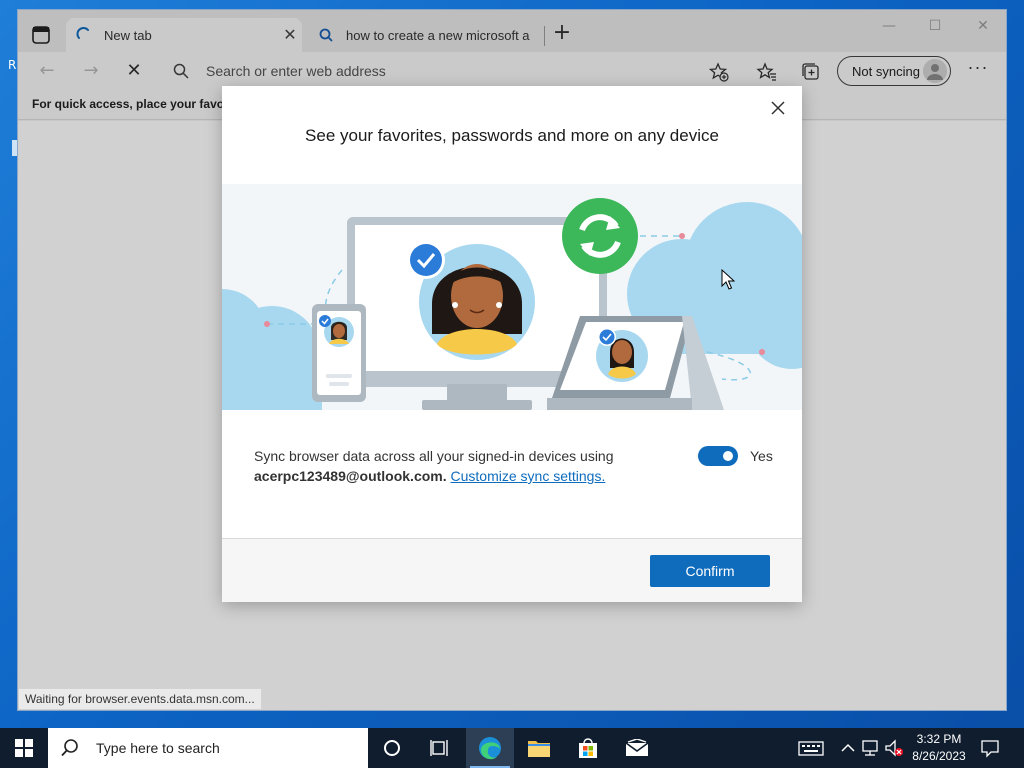 The height and width of the screenshot is (768, 1024). I want to click on volume-muted-icon, so click(894, 748).